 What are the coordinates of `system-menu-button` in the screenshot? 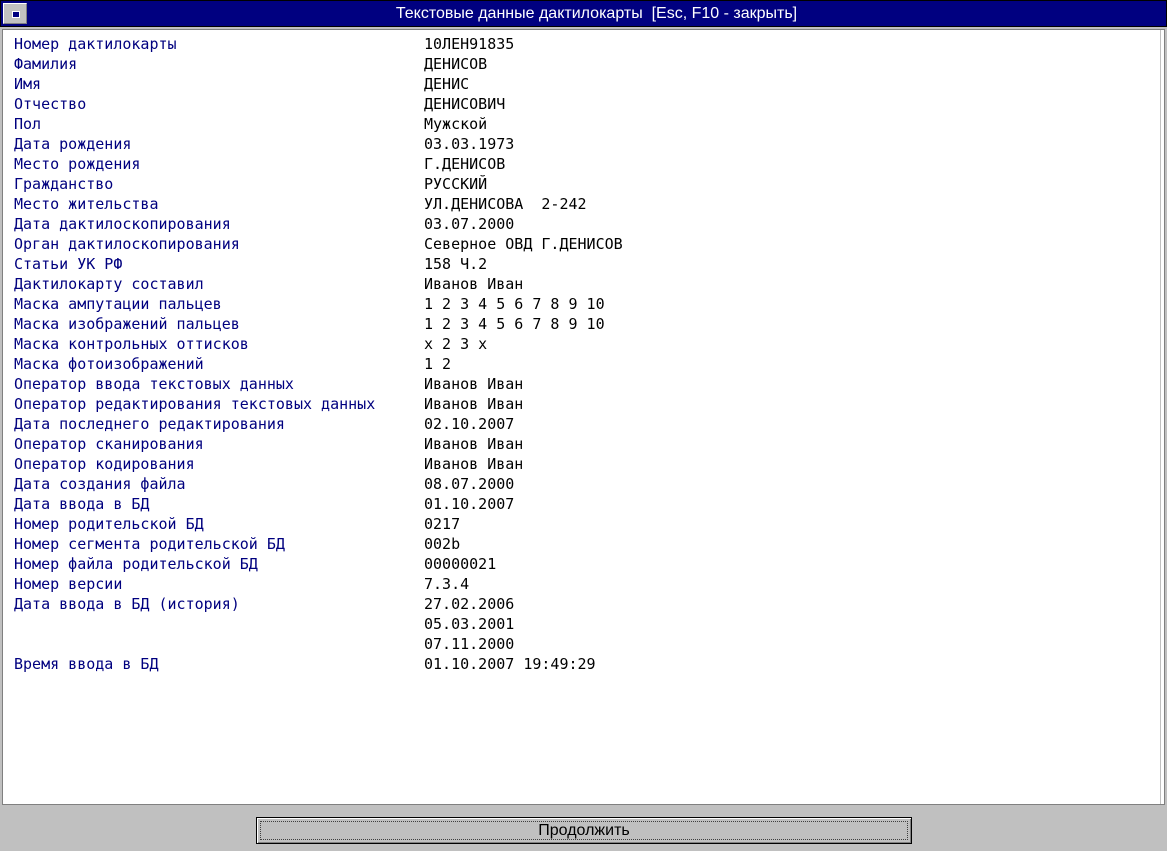 It's located at (15, 13).